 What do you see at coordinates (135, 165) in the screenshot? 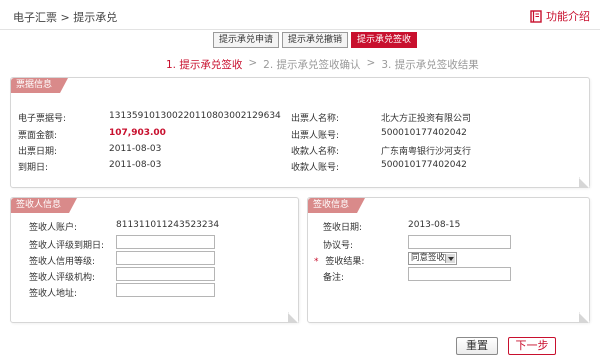
I see `due-date-value: 2011-08-03` at bounding box center [135, 165].